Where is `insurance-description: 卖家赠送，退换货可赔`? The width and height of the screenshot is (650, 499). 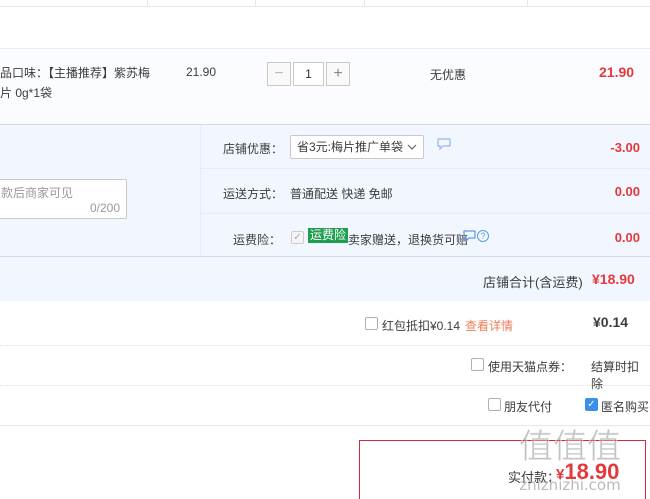
insurance-description: 卖家赠送，退换货可赔 is located at coordinates (408, 240).